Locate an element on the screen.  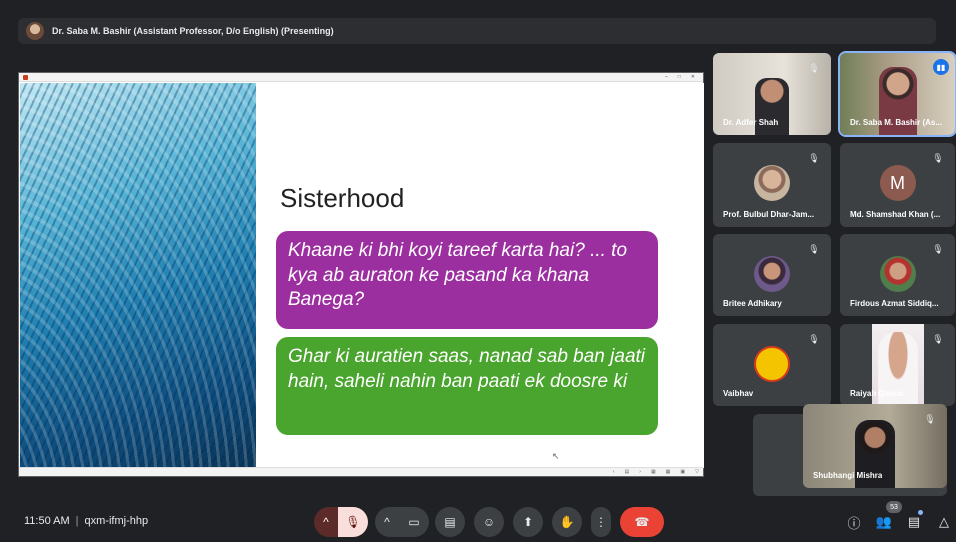
end-call-icon: ☎ is located at coordinates (642, 522).